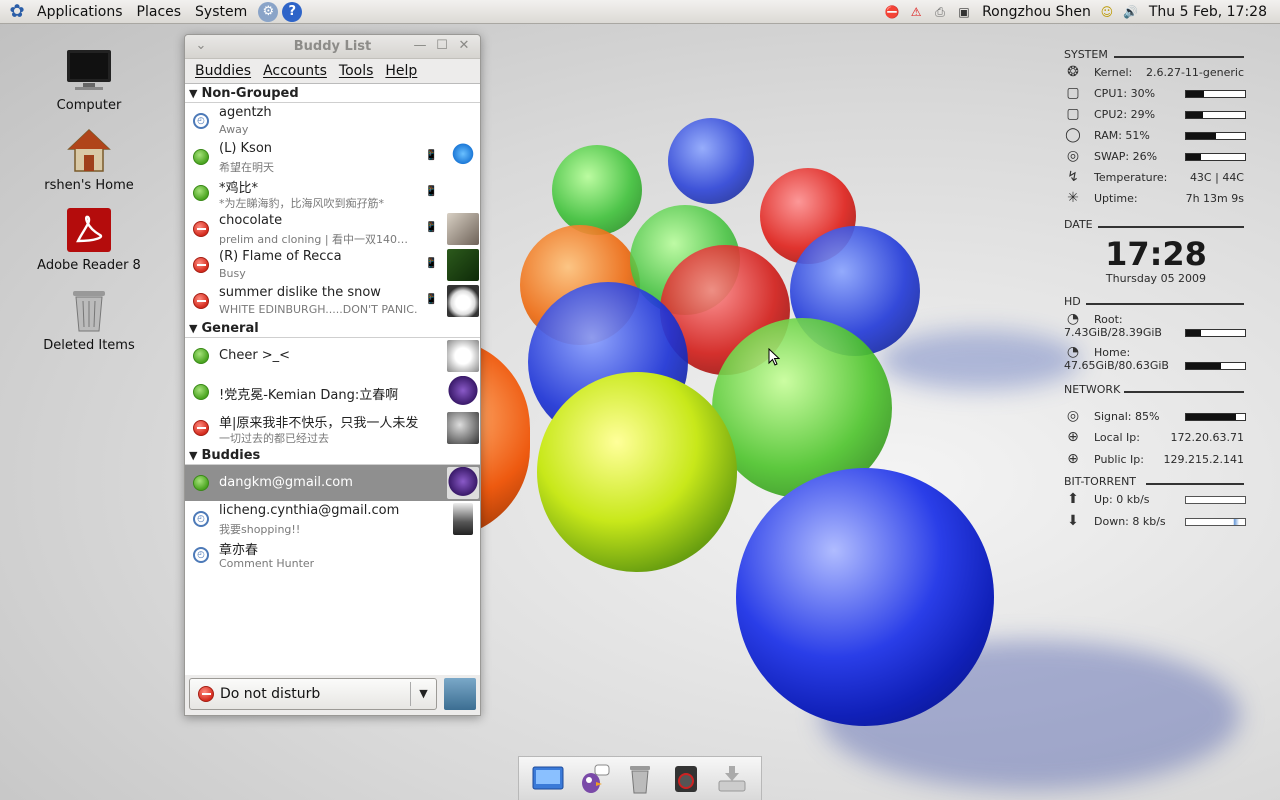 Image resolution: width=1280 pixels, height=800 pixels. What do you see at coordinates (464, 46) in the screenshot?
I see `close-icon: ✕` at bounding box center [464, 46].